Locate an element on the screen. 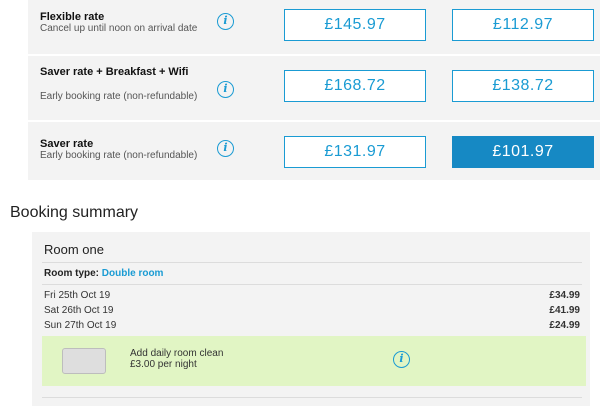  night-date: Fri 25th Oct 19 is located at coordinates (77, 295).